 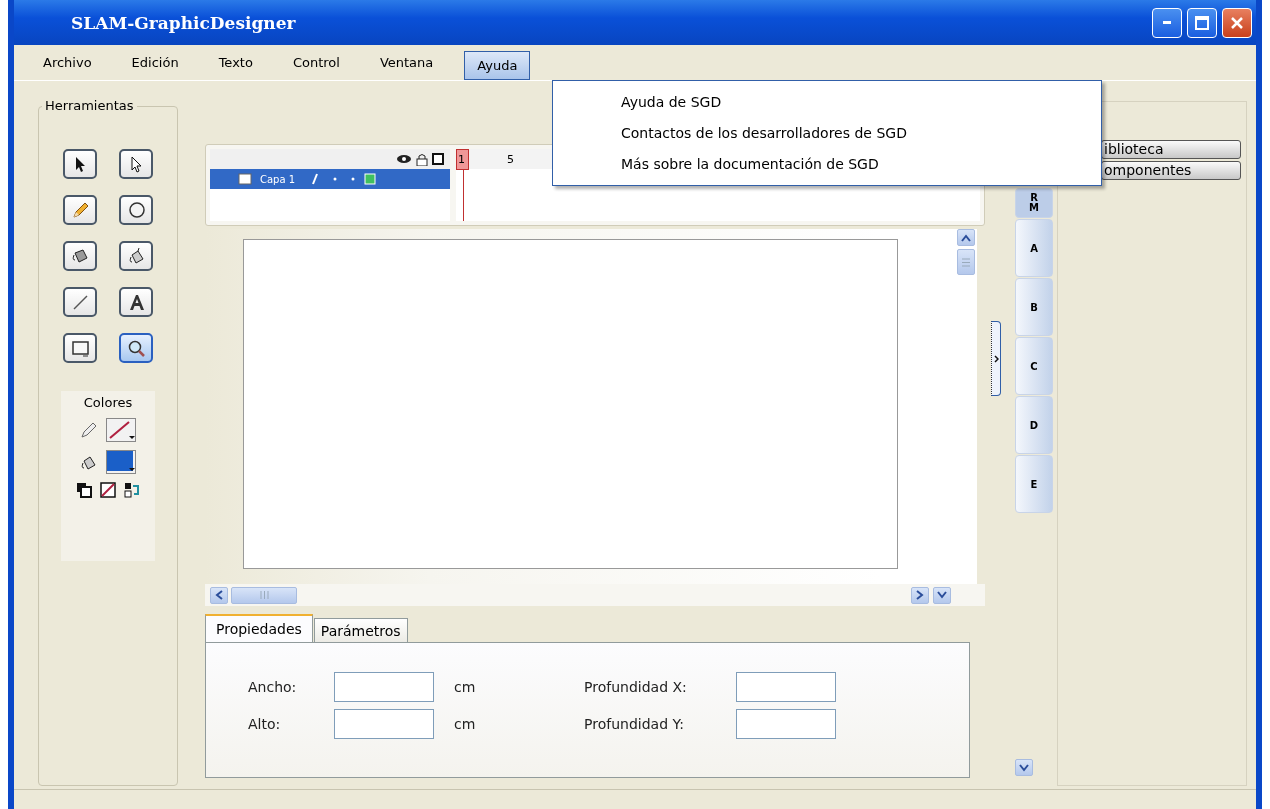 I want to click on panel-title: Herramientas, so click(x=89, y=105).